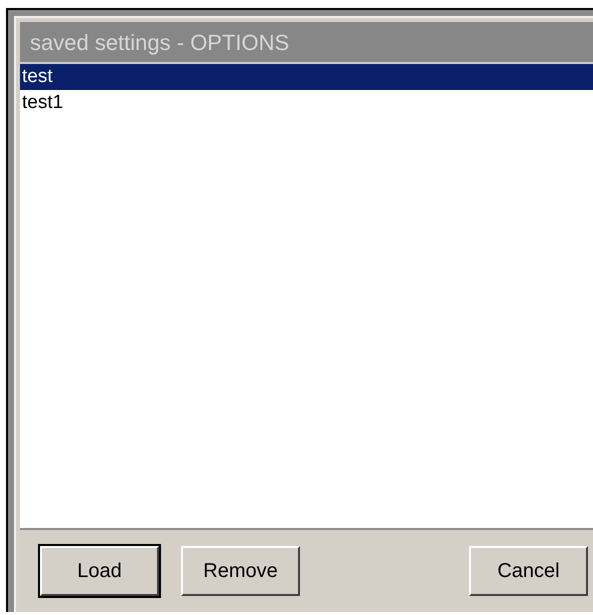 This screenshot has width=593, height=615. What do you see at coordinates (306, 103) in the screenshot?
I see `list-item: test1` at bounding box center [306, 103].